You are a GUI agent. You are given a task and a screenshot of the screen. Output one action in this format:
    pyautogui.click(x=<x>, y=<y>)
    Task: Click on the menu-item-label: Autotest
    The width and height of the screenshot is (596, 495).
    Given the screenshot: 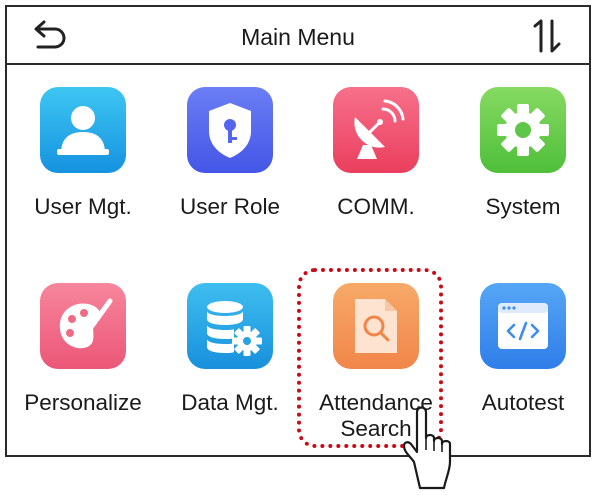 What is the action you would take?
    pyautogui.click(x=523, y=402)
    